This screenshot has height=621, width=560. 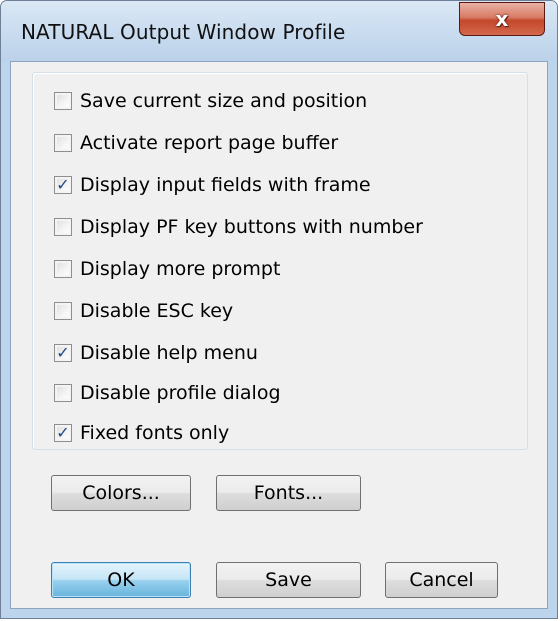 I want to click on option-label: Display input fields with frame, so click(x=225, y=185).